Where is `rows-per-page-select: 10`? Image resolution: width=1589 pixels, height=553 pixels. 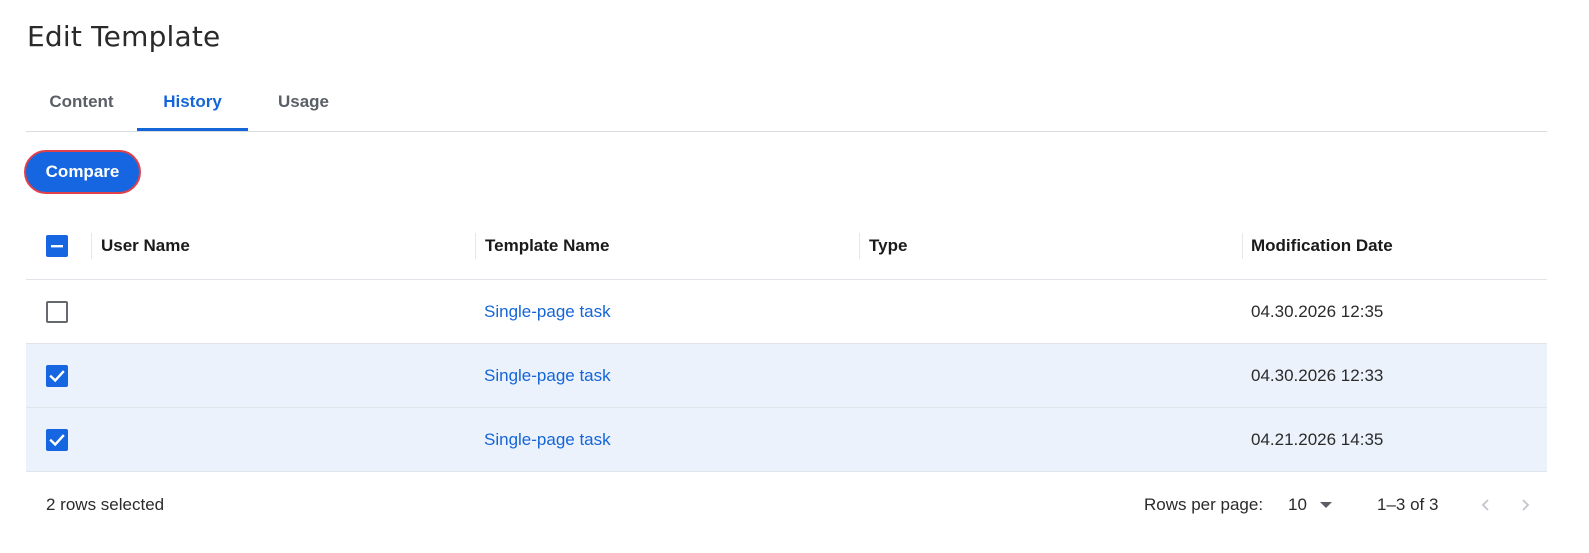
rows-per-page-select: 10 is located at coordinates (1310, 505).